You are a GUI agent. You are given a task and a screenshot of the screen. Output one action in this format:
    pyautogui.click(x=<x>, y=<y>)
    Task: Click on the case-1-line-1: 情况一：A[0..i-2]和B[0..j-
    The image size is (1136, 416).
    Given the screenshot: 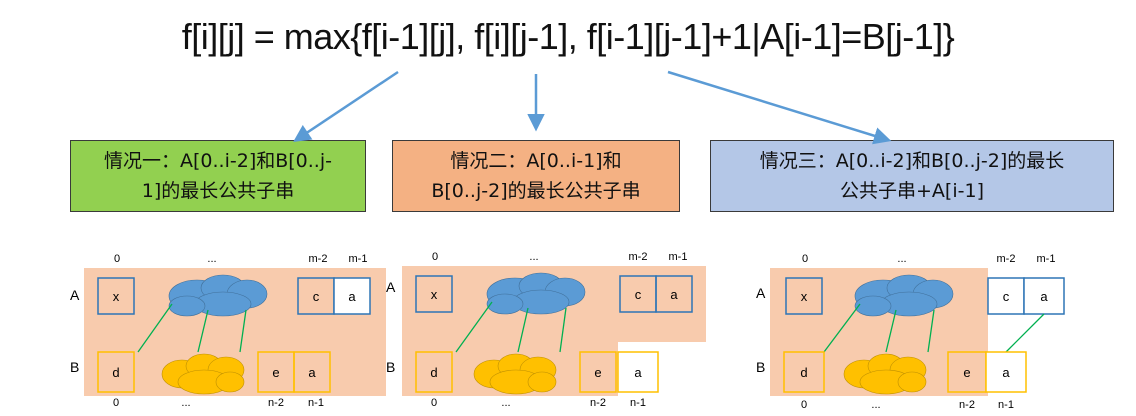 What is the action you would take?
    pyautogui.click(x=218, y=161)
    